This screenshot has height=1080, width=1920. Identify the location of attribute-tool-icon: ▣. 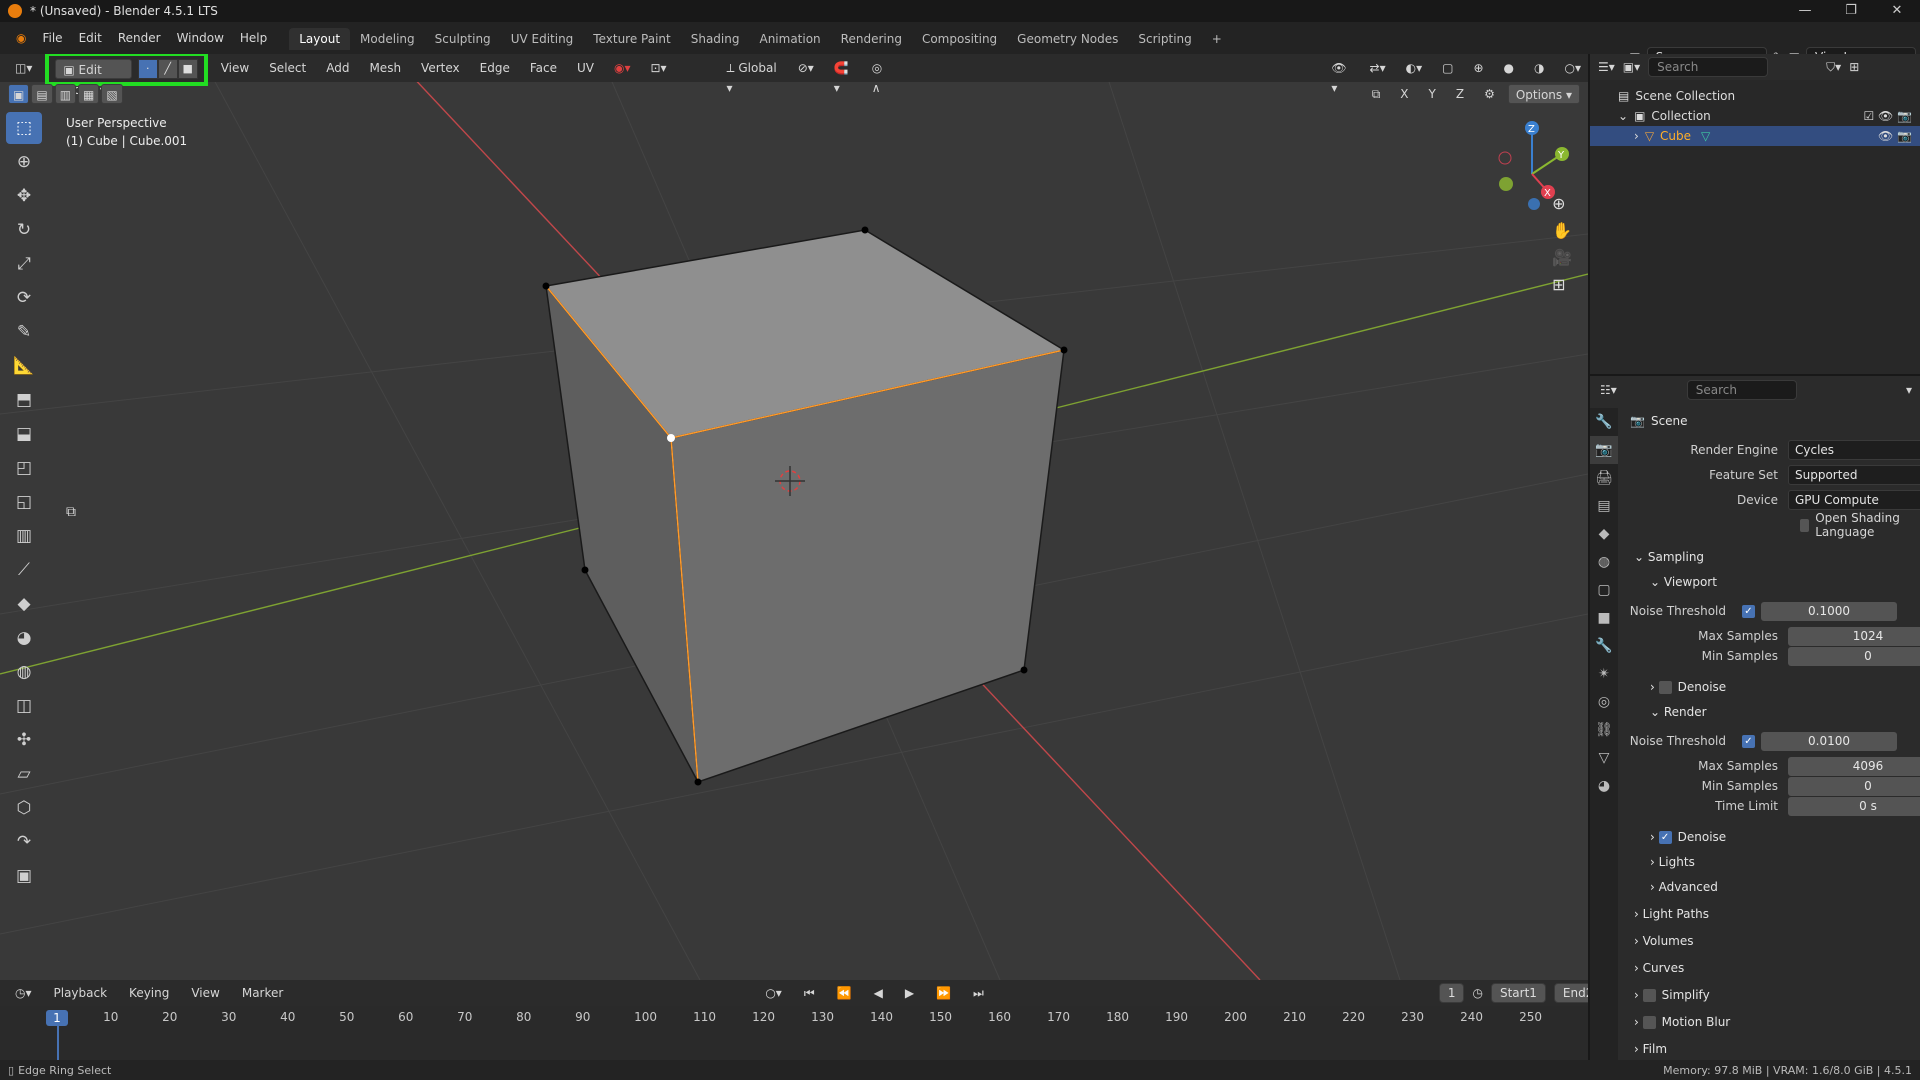
(24, 876).